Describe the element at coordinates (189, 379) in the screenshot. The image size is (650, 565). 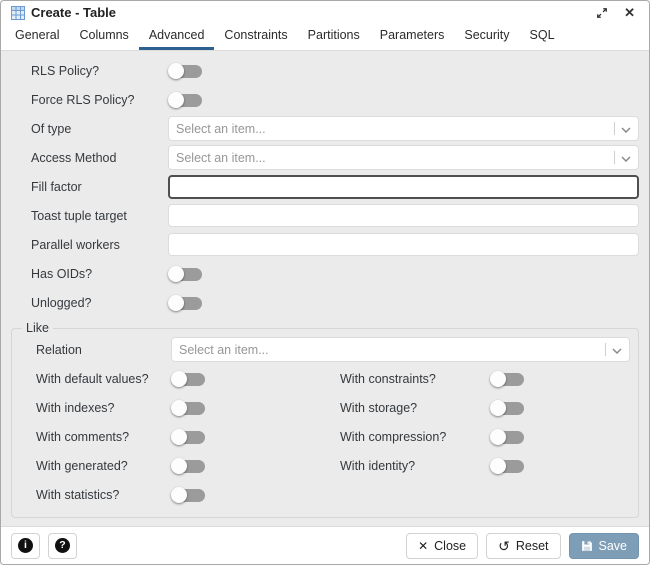
I see `with-default-values-toggle` at that location.